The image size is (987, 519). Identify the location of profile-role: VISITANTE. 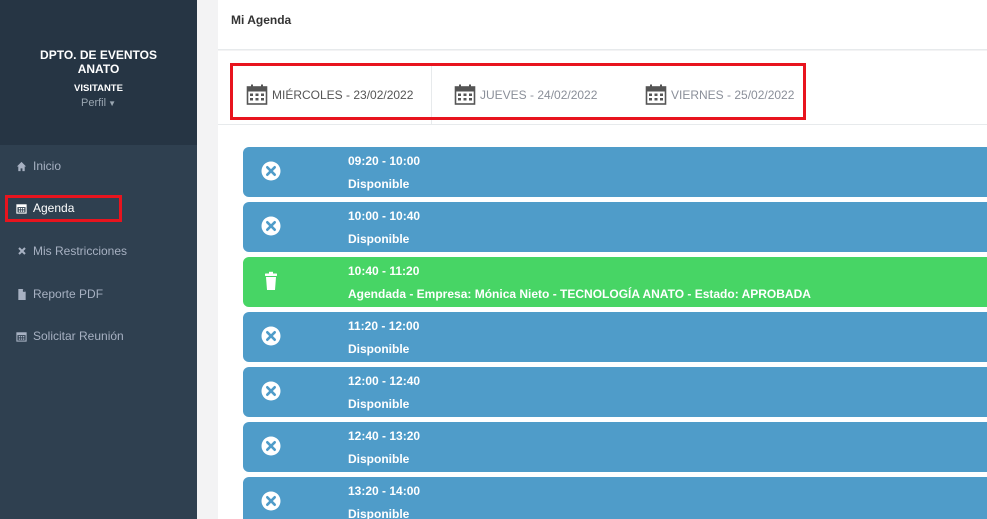
(98, 88).